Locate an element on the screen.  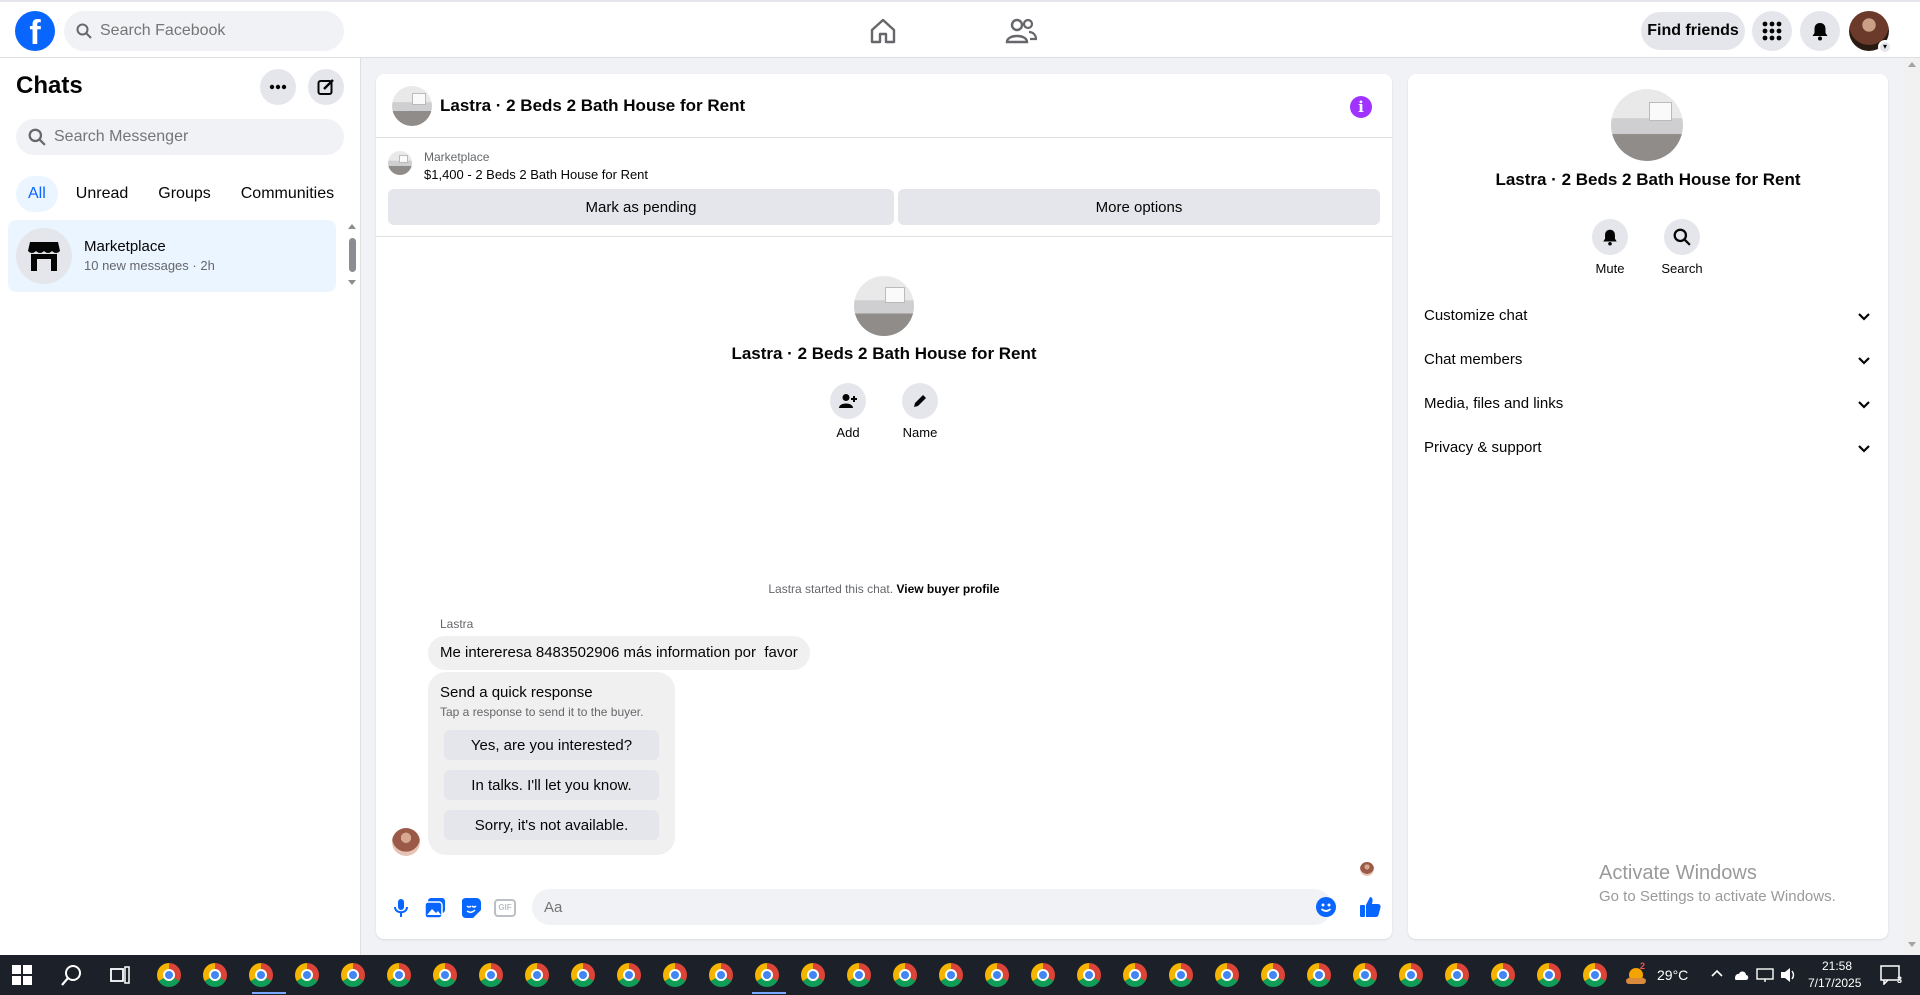
quick-response-option: Yes, are you interested? is located at coordinates (551, 745).